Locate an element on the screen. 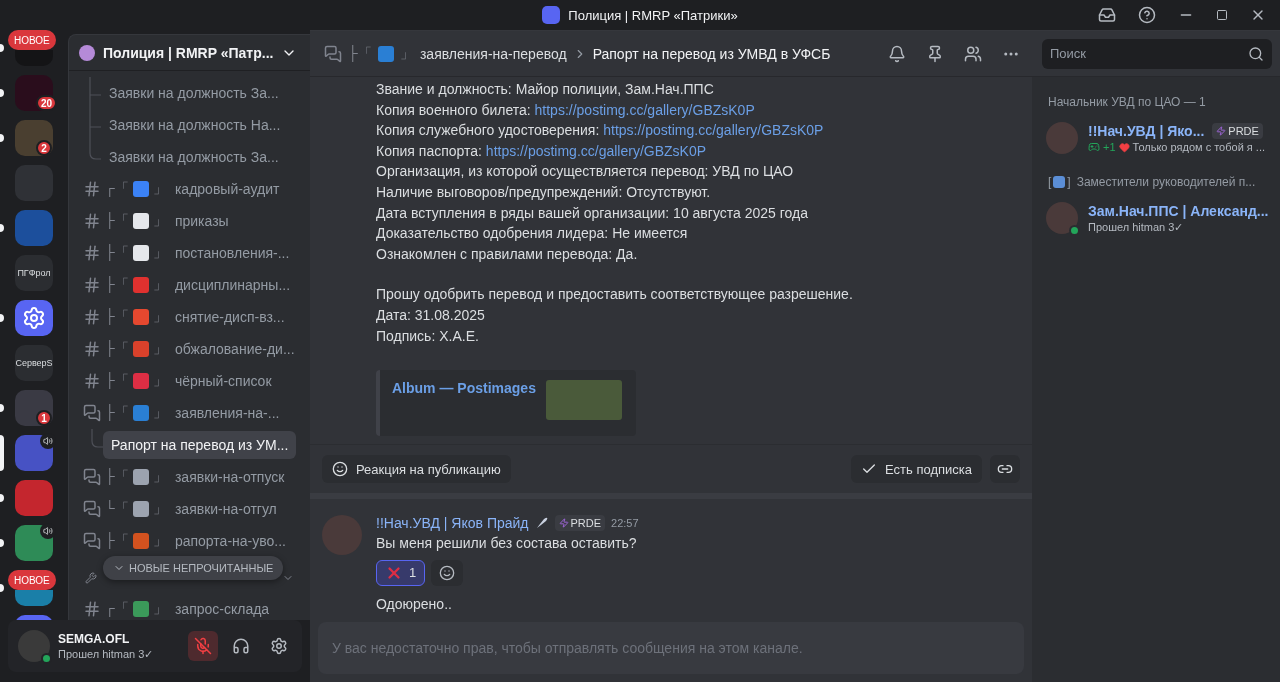 Image resolution: width=1280 pixels, height=682 pixels. channel-name: заявления-на-перевод is located at coordinates (493, 53).